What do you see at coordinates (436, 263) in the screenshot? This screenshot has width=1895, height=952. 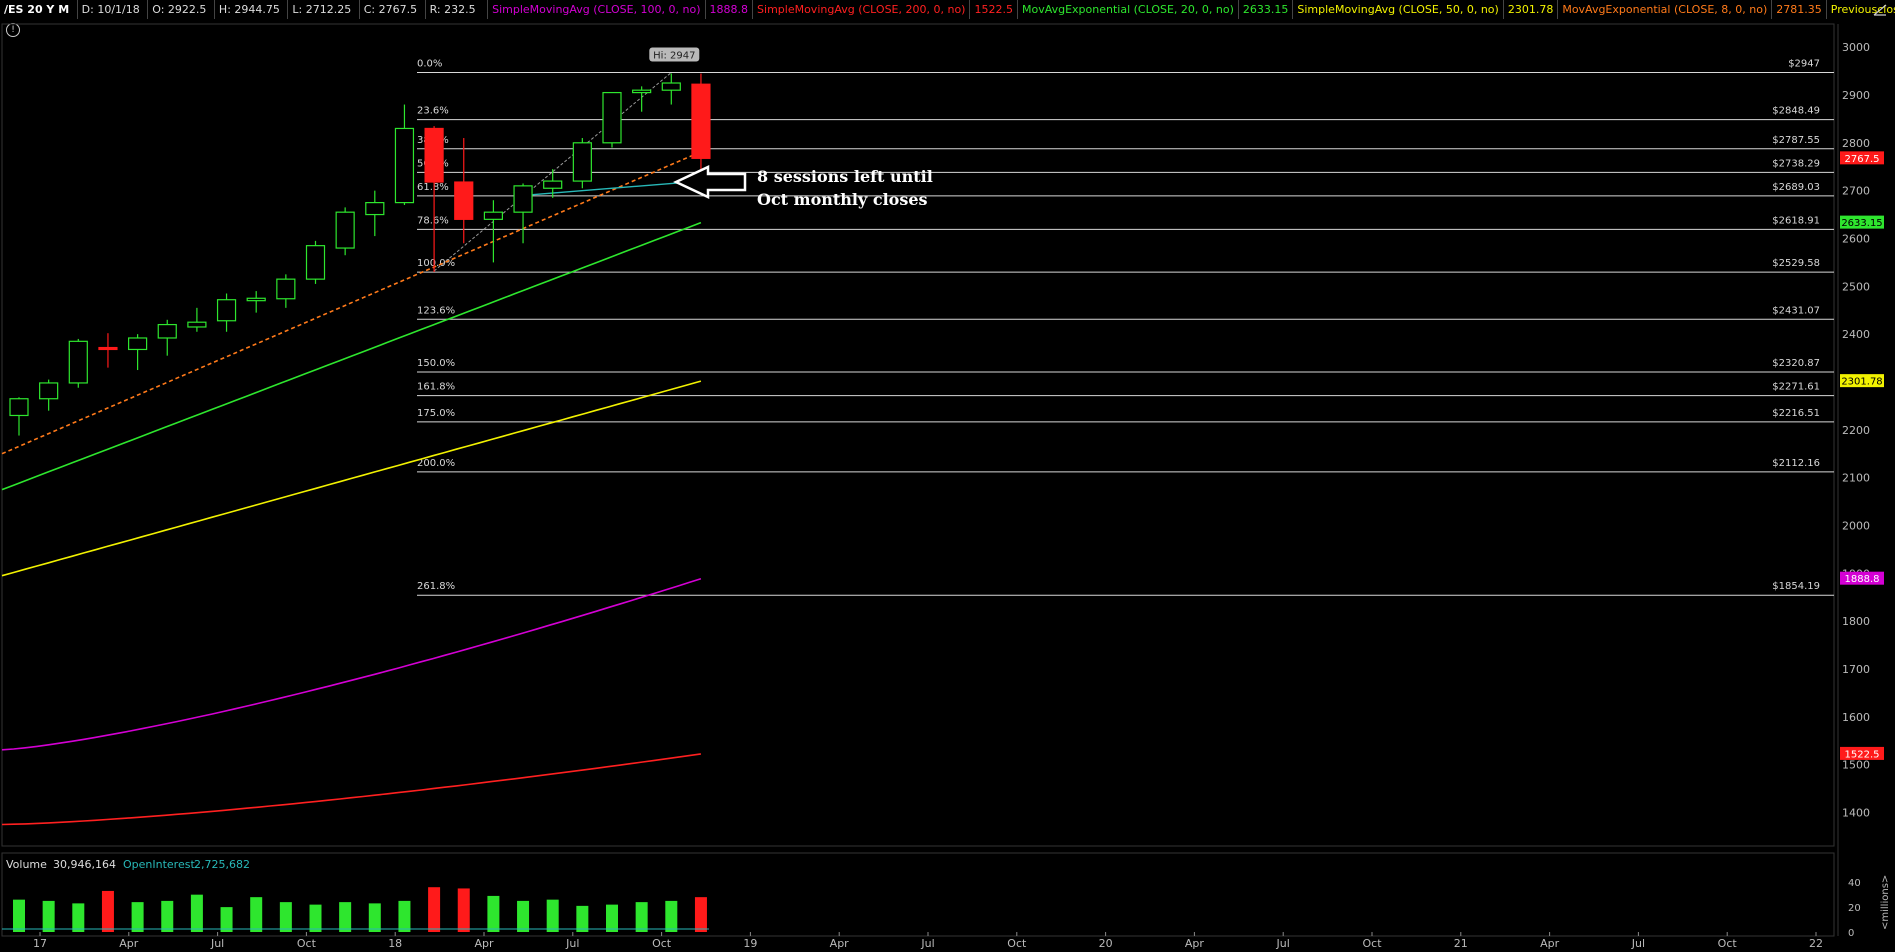 I see `fib-level-pct: 100.0%` at bounding box center [436, 263].